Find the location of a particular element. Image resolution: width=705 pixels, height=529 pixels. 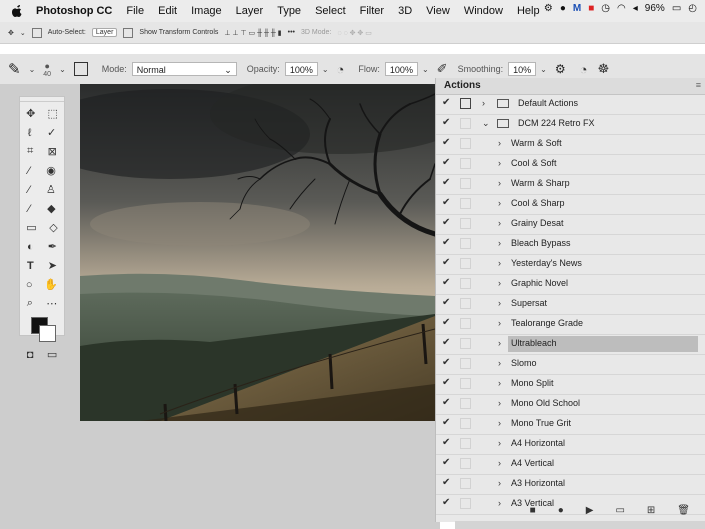

menu-help: Help is located at coordinates (528, 11).